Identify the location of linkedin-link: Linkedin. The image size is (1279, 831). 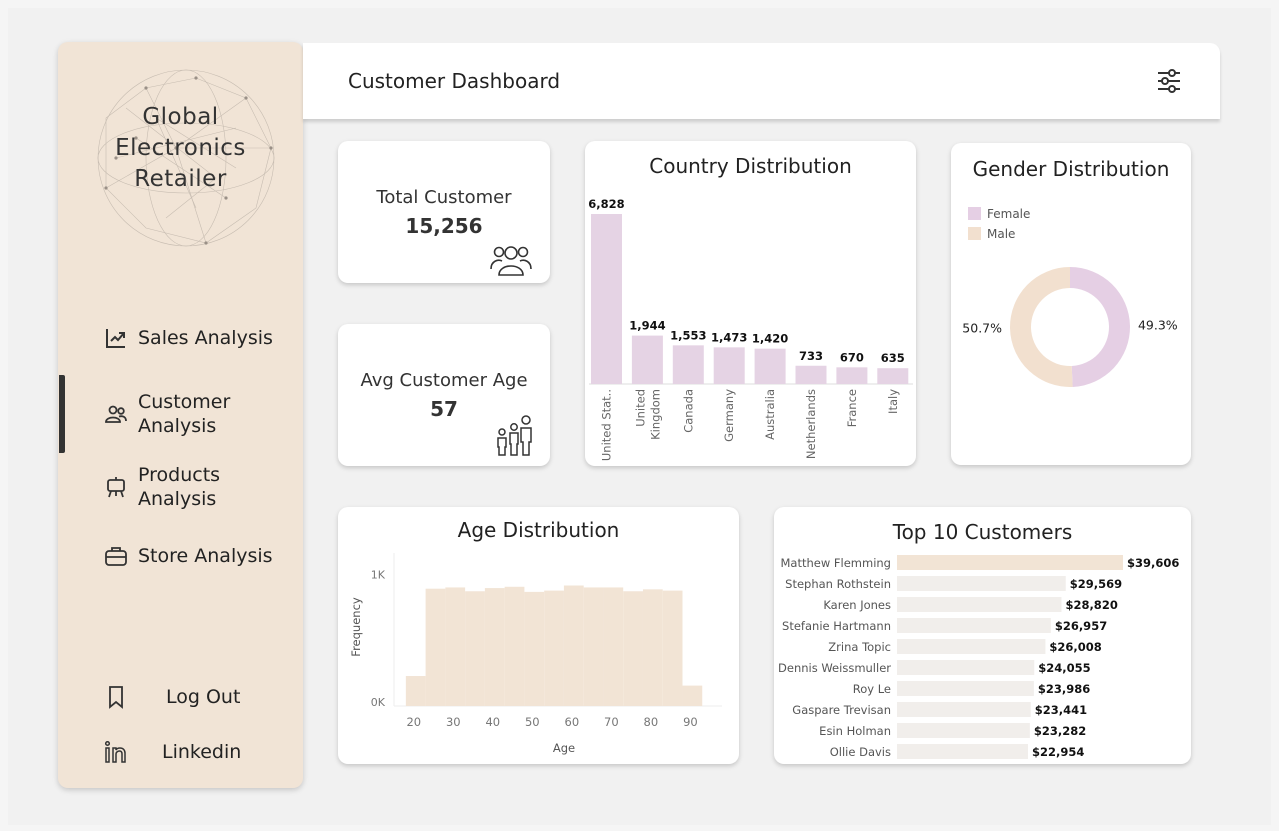
(172, 752).